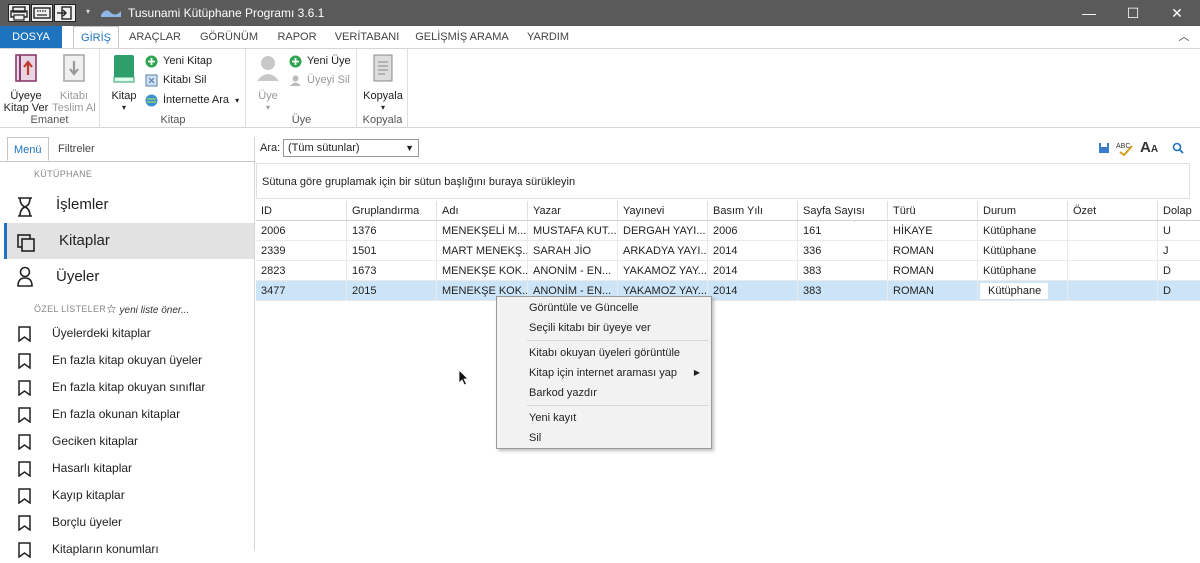 The image size is (1200, 563). Describe the element at coordinates (133, 414) in the screenshot. I see `list-item-en-fazla-okunan-kitaplar: En fazla okunan kitaplar` at that location.